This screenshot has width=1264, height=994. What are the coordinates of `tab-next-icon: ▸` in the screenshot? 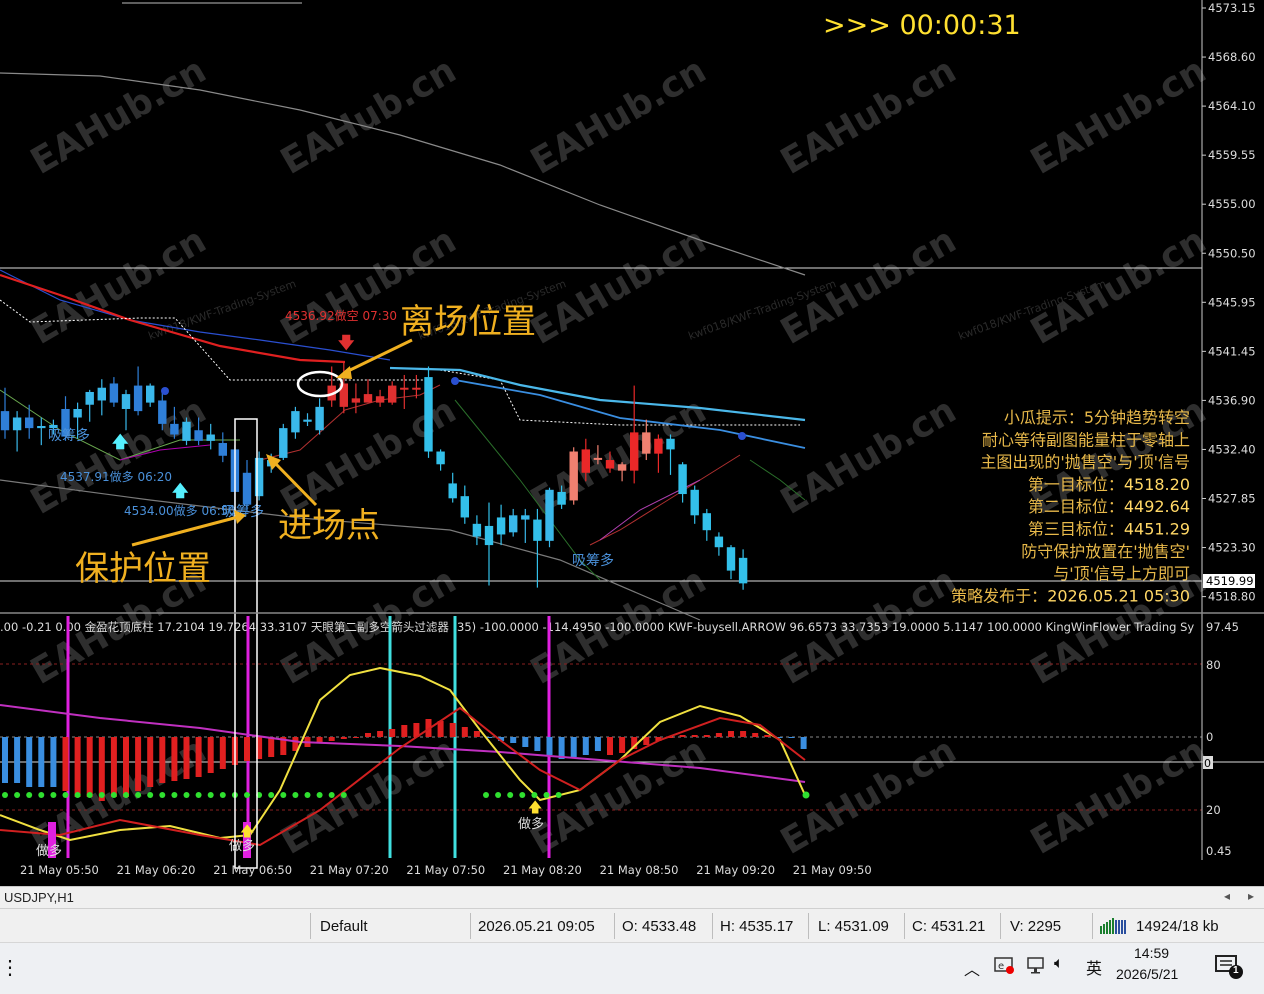 It's located at (1251, 896).